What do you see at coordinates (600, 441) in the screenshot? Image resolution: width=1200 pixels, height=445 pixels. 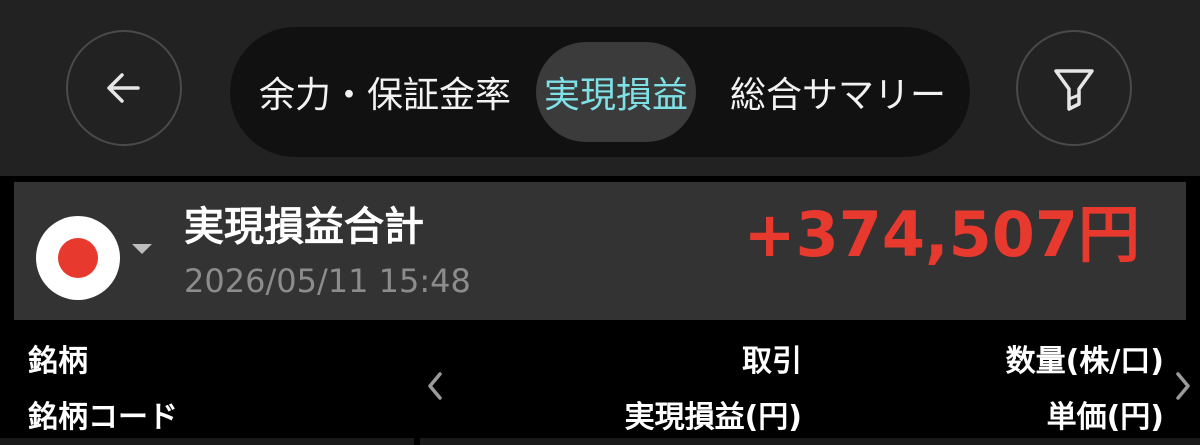 I see `header-divider` at bounding box center [600, 441].